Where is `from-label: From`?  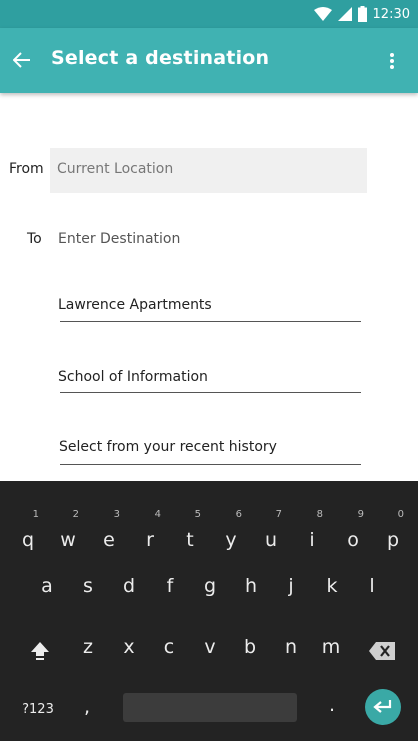
from-label: From is located at coordinates (26, 169).